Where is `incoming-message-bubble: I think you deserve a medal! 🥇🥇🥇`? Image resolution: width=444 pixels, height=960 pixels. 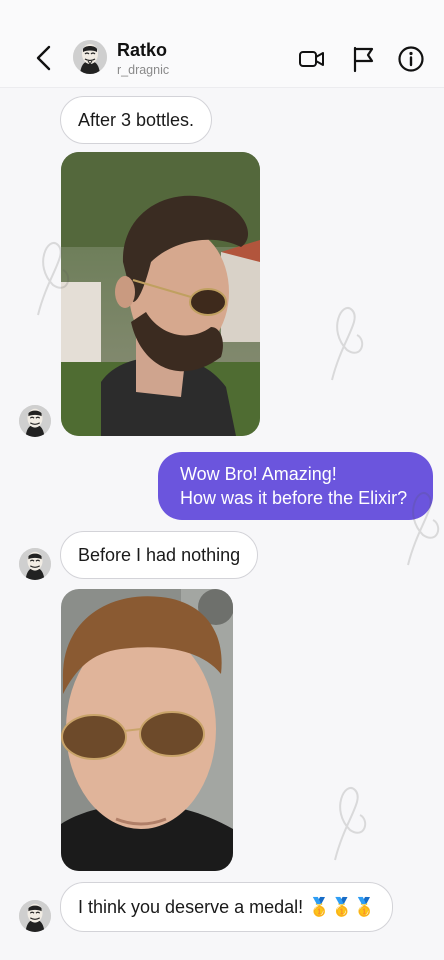
incoming-message-bubble: I think you deserve a medal! 🥇🥇🥇 is located at coordinates (227, 907).